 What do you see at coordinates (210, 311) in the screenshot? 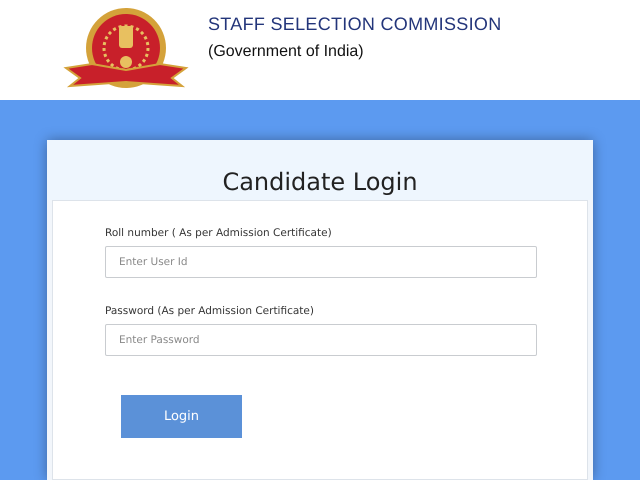
I see `field-label: Password (As per Admission Certificate)` at bounding box center [210, 311].